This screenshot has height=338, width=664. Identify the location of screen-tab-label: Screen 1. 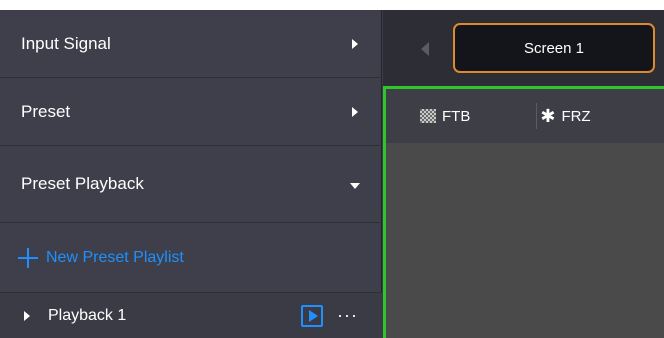
(554, 48).